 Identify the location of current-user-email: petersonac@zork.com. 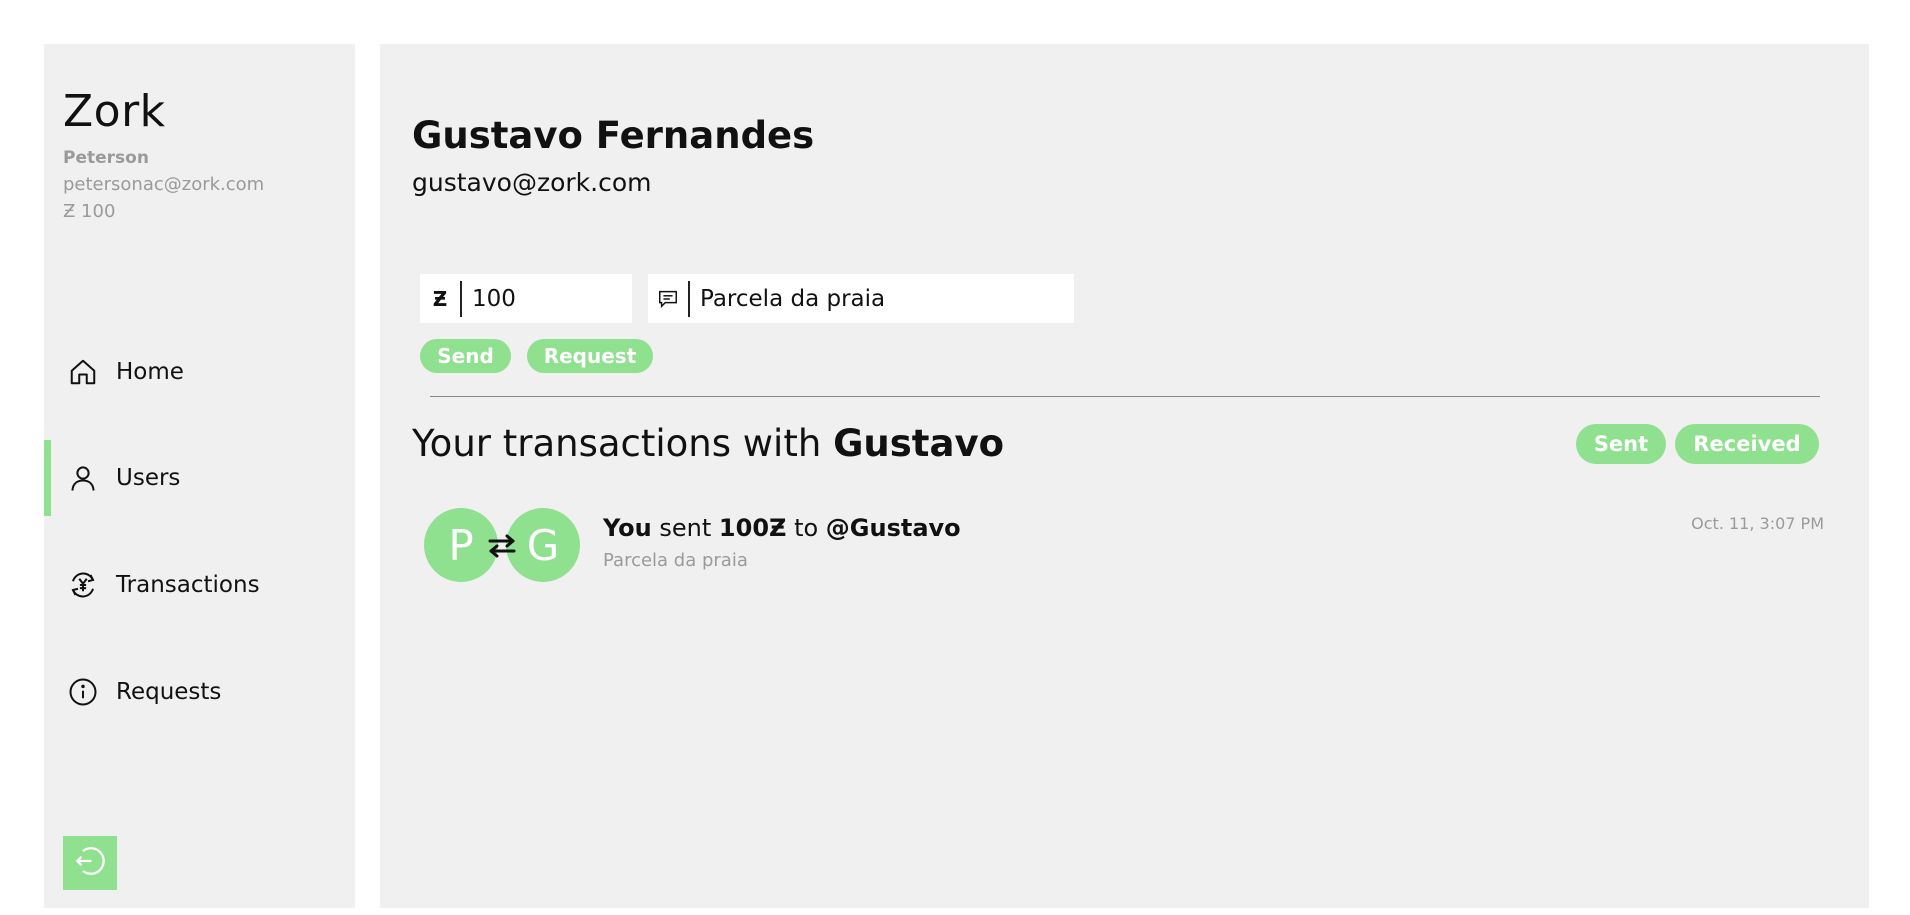
(164, 184).